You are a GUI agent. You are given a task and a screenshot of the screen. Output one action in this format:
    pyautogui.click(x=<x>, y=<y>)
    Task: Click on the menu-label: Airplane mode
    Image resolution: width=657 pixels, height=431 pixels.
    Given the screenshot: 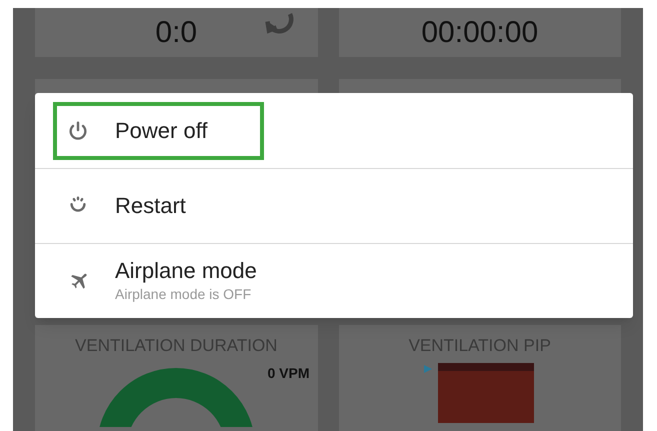 What is the action you would take?
    pyautogui.click(x=186, y=270)
    